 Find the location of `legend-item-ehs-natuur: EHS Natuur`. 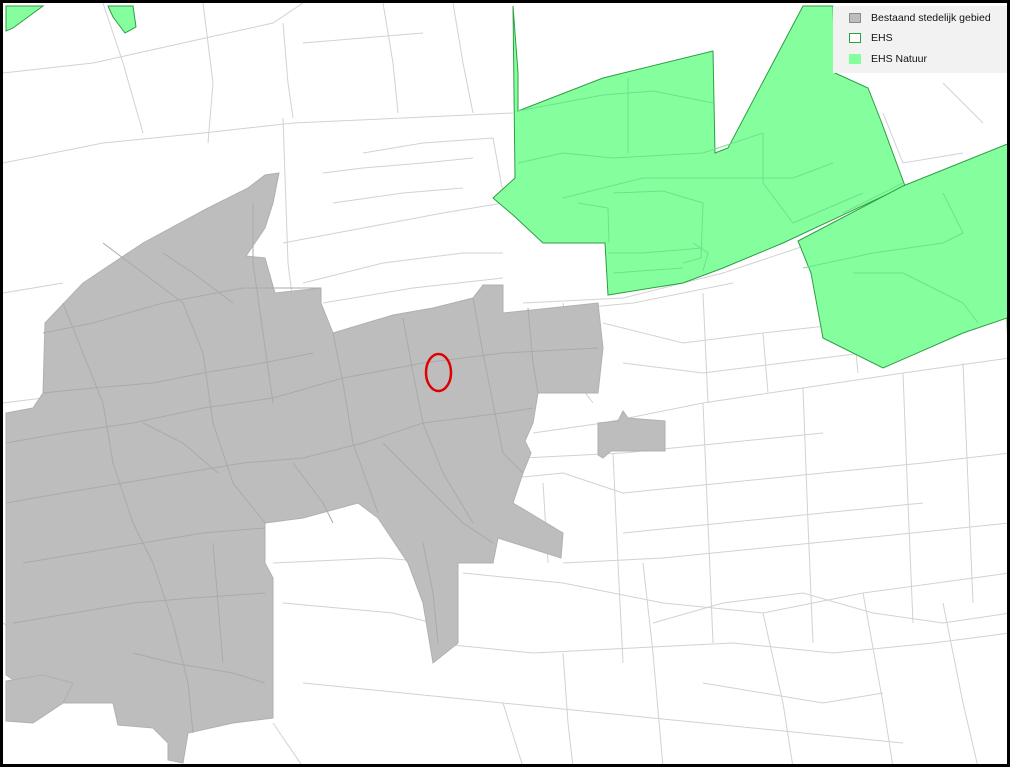

legend-item-ehs-natuur: EHS Natuur is located at coordinates (888, 59).